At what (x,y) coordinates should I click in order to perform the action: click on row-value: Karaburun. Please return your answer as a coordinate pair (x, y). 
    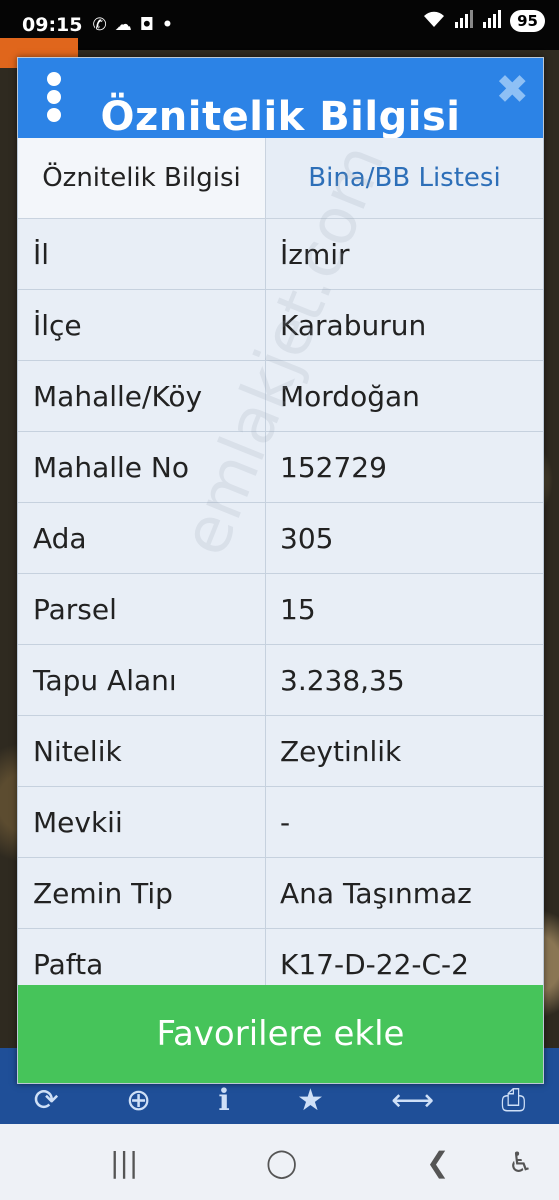
    Looking at the image, I should click on (353, 325).